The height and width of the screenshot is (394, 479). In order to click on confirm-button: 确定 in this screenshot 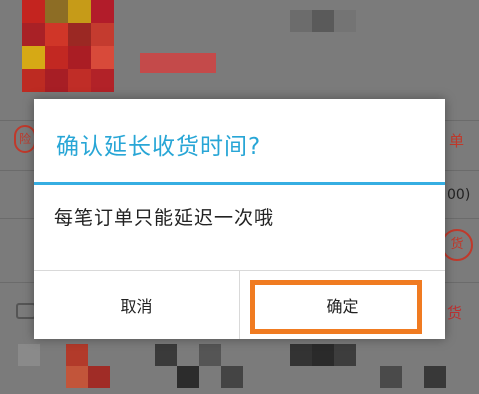, I will do `click(342, 305)`.